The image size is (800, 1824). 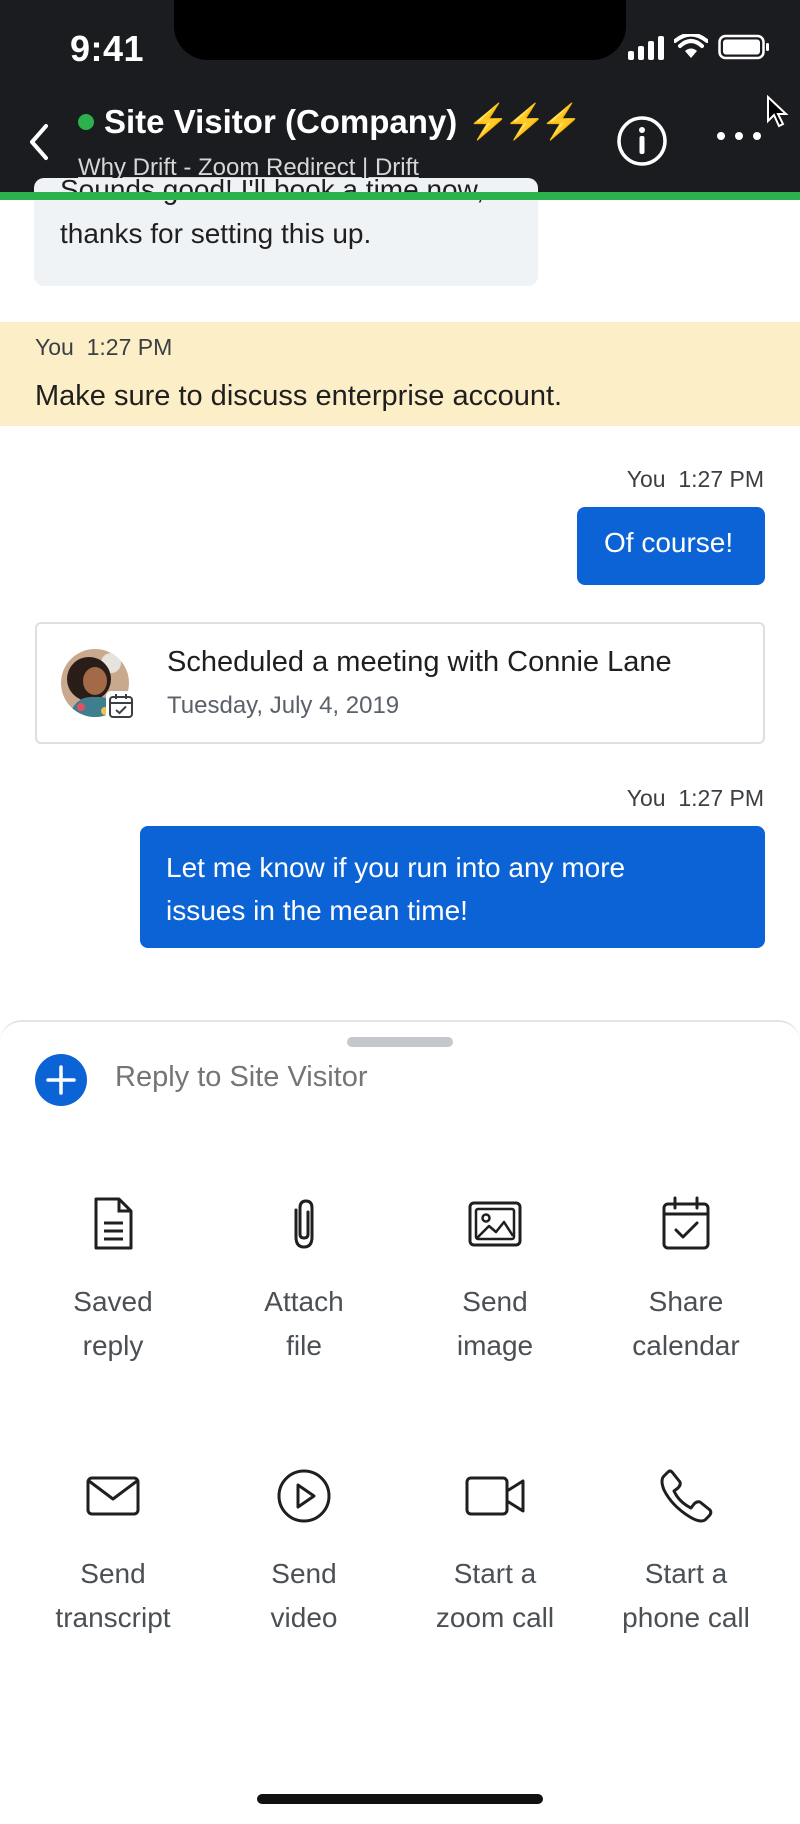 I want to click on outgoing-message: Of course!, so click(x=671, y=546).